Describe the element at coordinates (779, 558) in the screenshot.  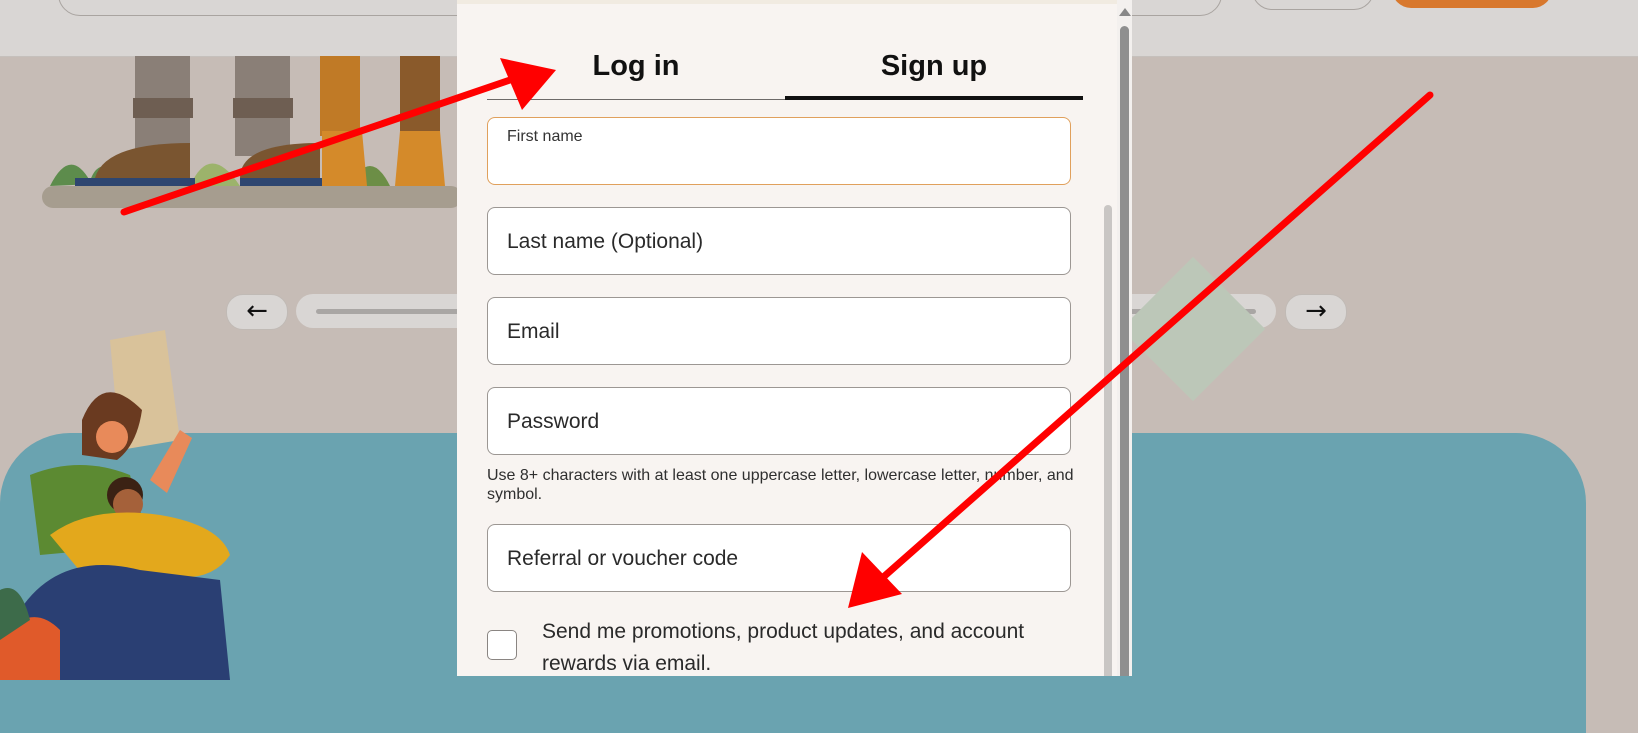
I see `referral-code-field: Referral or voucher code` at that location.